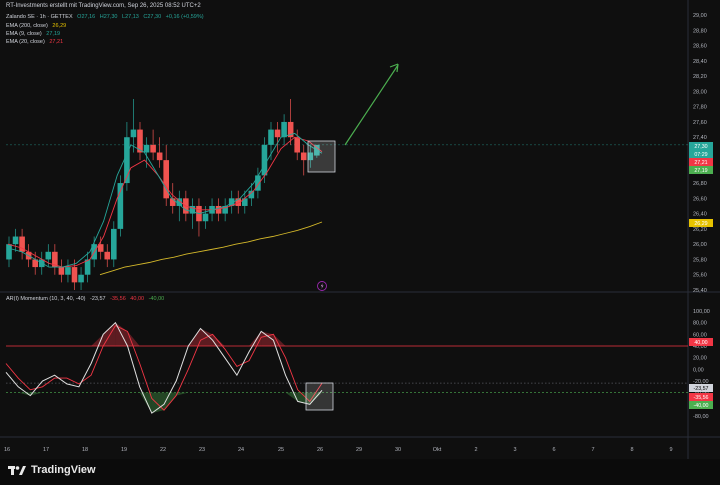  I want to click on price-axis-tick: 26,60, so click(700, 199).